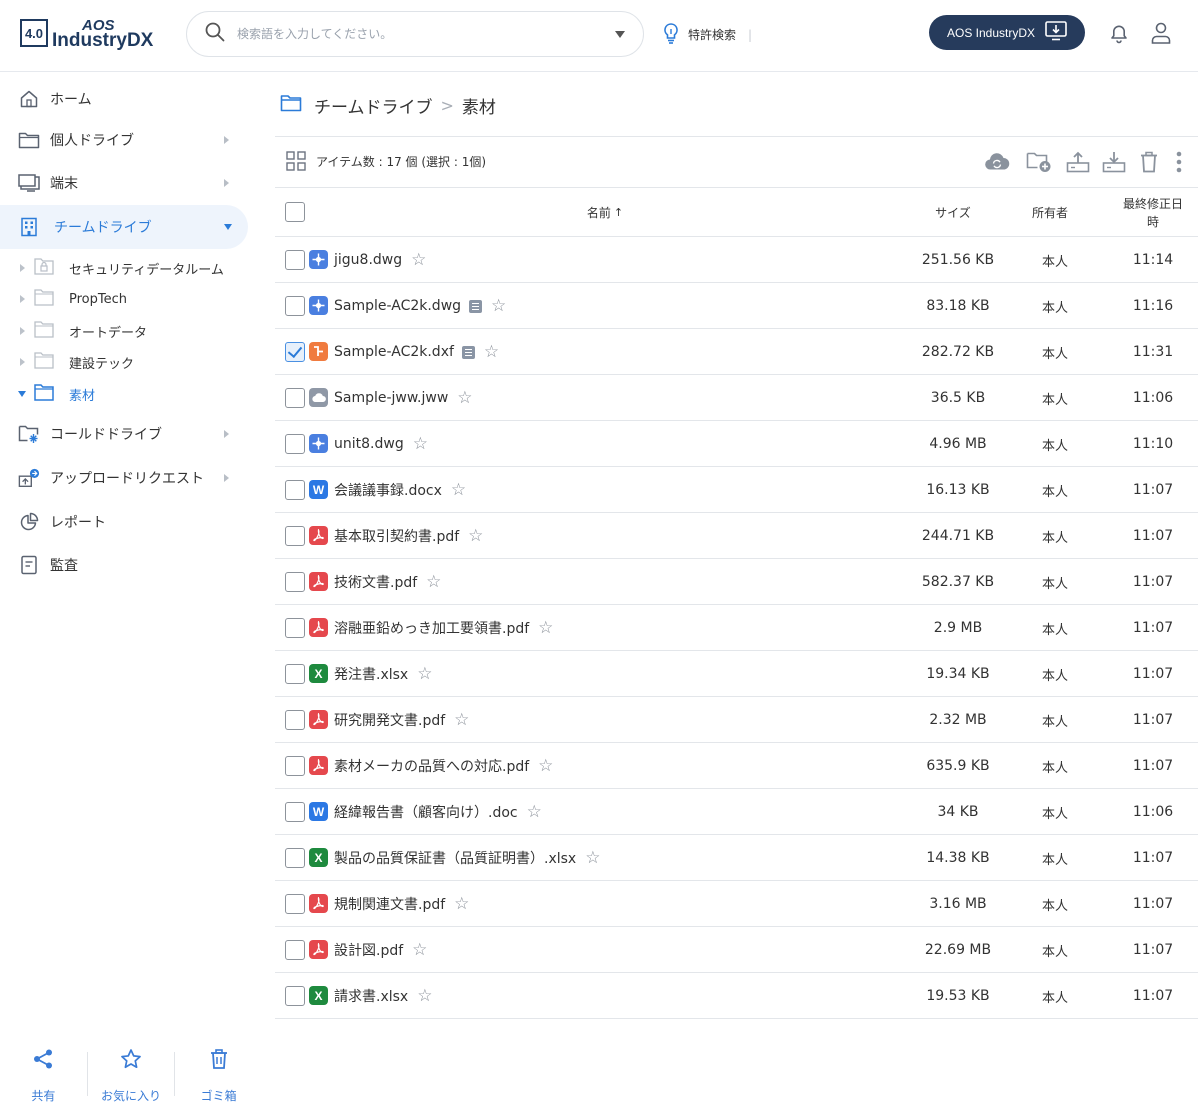 The width and height of the screenshot is (1198, 1108). Describe the element at coordinates (1161, 35) in the screenshot. I see `user-account-icon` at that location.